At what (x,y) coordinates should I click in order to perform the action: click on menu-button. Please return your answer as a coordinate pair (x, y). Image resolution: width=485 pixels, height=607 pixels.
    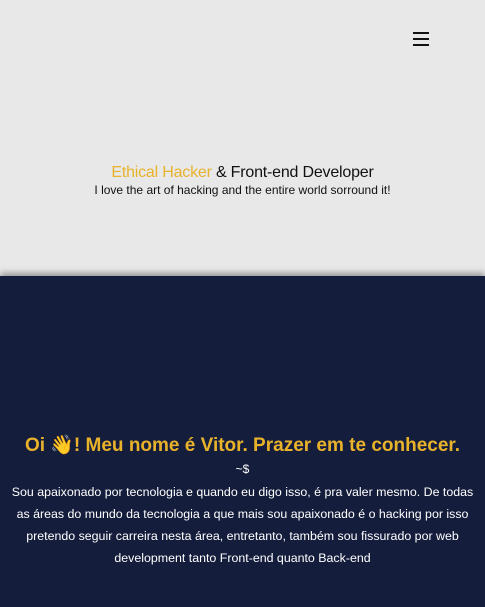
    Looking at the image, I should click on (421, 39).